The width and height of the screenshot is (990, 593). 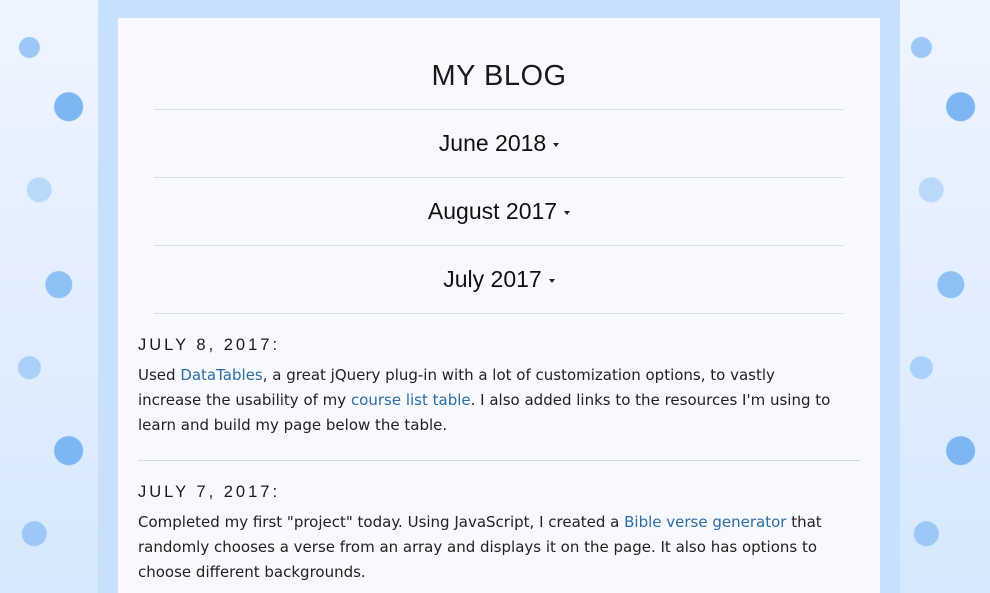 What do you see at coordinates (492, 279) in the screenshot?
I see `month-label: July 2017` at bounding box center [492, 279].